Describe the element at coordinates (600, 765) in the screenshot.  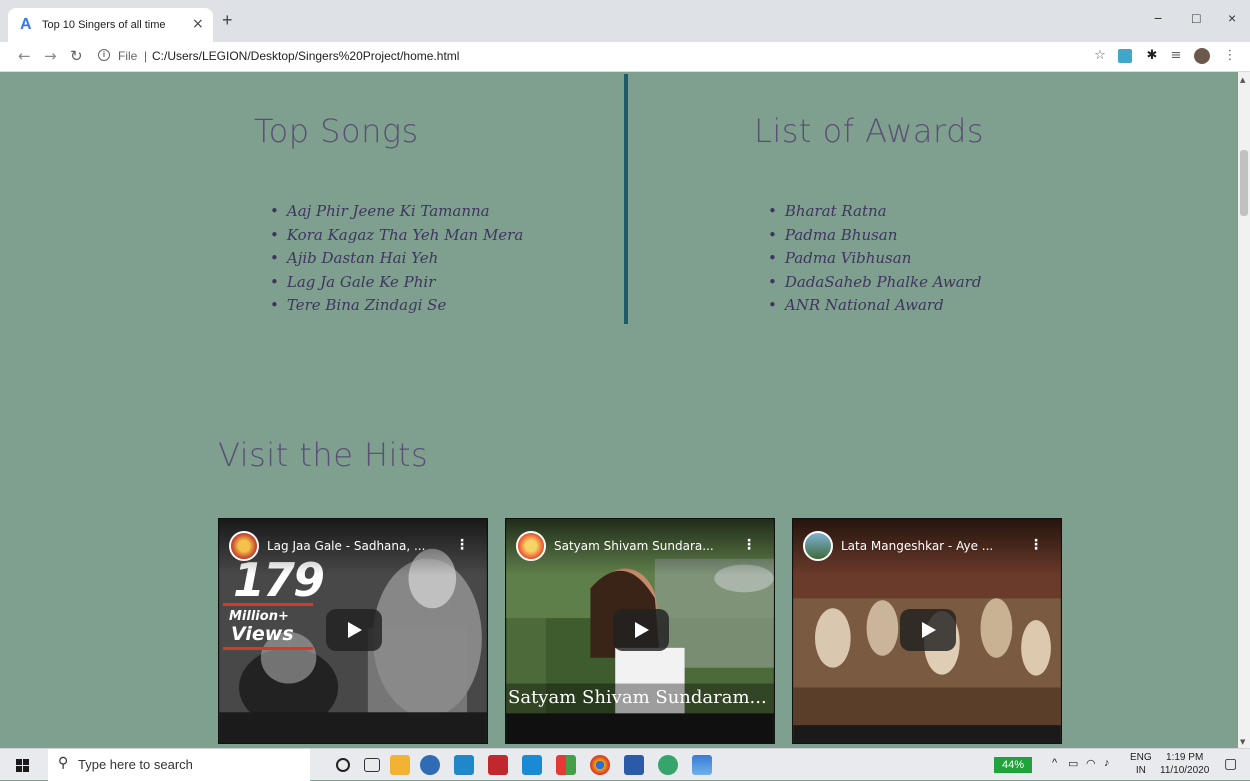
I see `chrome-icon` at that location.